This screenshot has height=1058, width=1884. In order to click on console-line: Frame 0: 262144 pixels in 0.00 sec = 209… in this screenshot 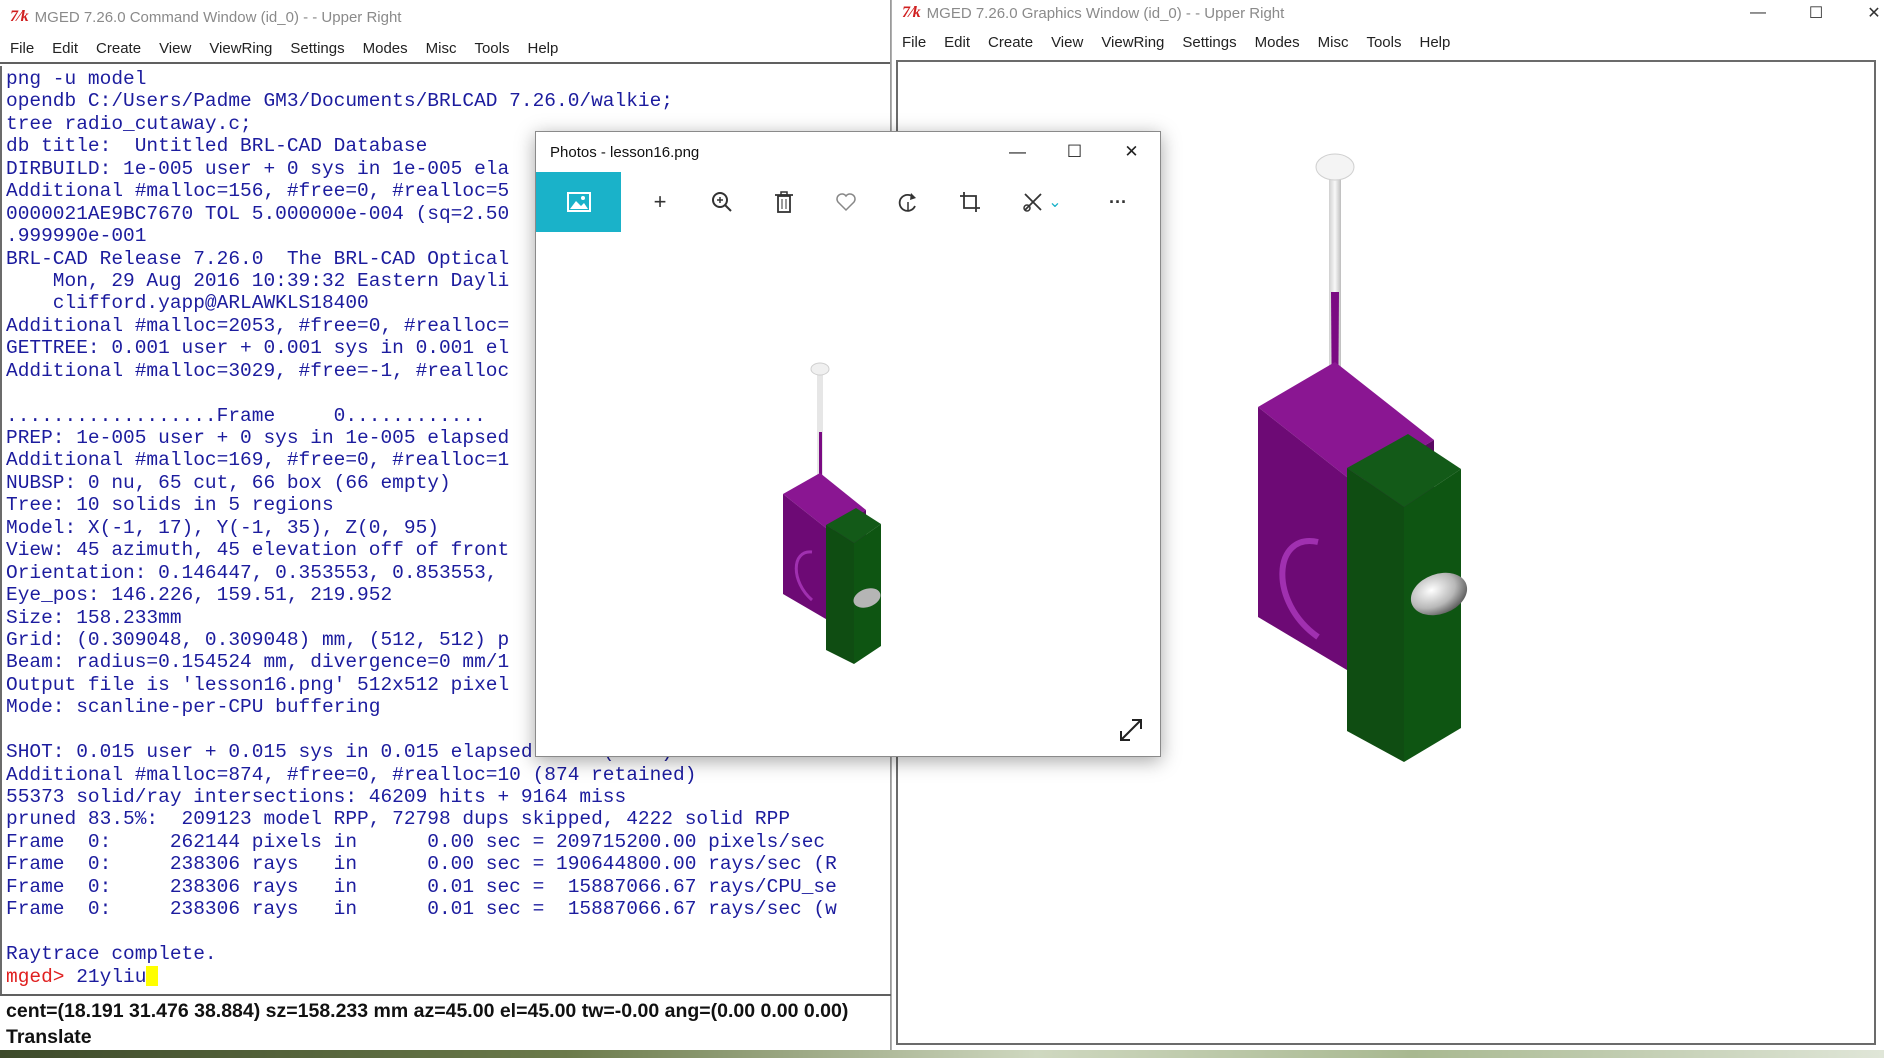, I will do `click(416, 841)`.